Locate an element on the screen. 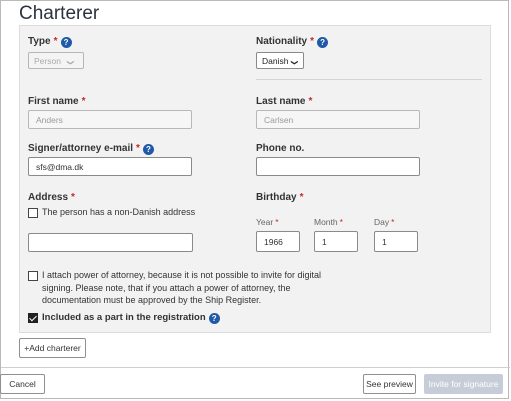  signer-email-label-text: Signer/attorney e-mail is located at coordinates (81, 148).